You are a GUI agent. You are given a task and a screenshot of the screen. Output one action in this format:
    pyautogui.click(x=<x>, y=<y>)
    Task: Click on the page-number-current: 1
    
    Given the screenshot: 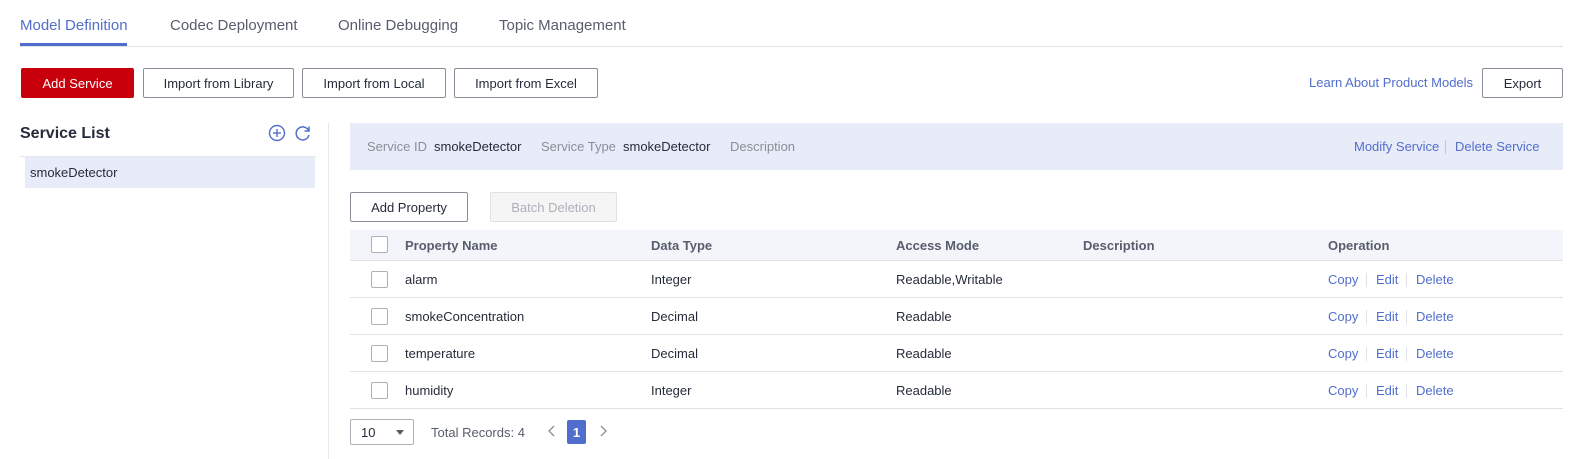 What is the action you would take?
    pyautogui.click(x=576, y=432)
    